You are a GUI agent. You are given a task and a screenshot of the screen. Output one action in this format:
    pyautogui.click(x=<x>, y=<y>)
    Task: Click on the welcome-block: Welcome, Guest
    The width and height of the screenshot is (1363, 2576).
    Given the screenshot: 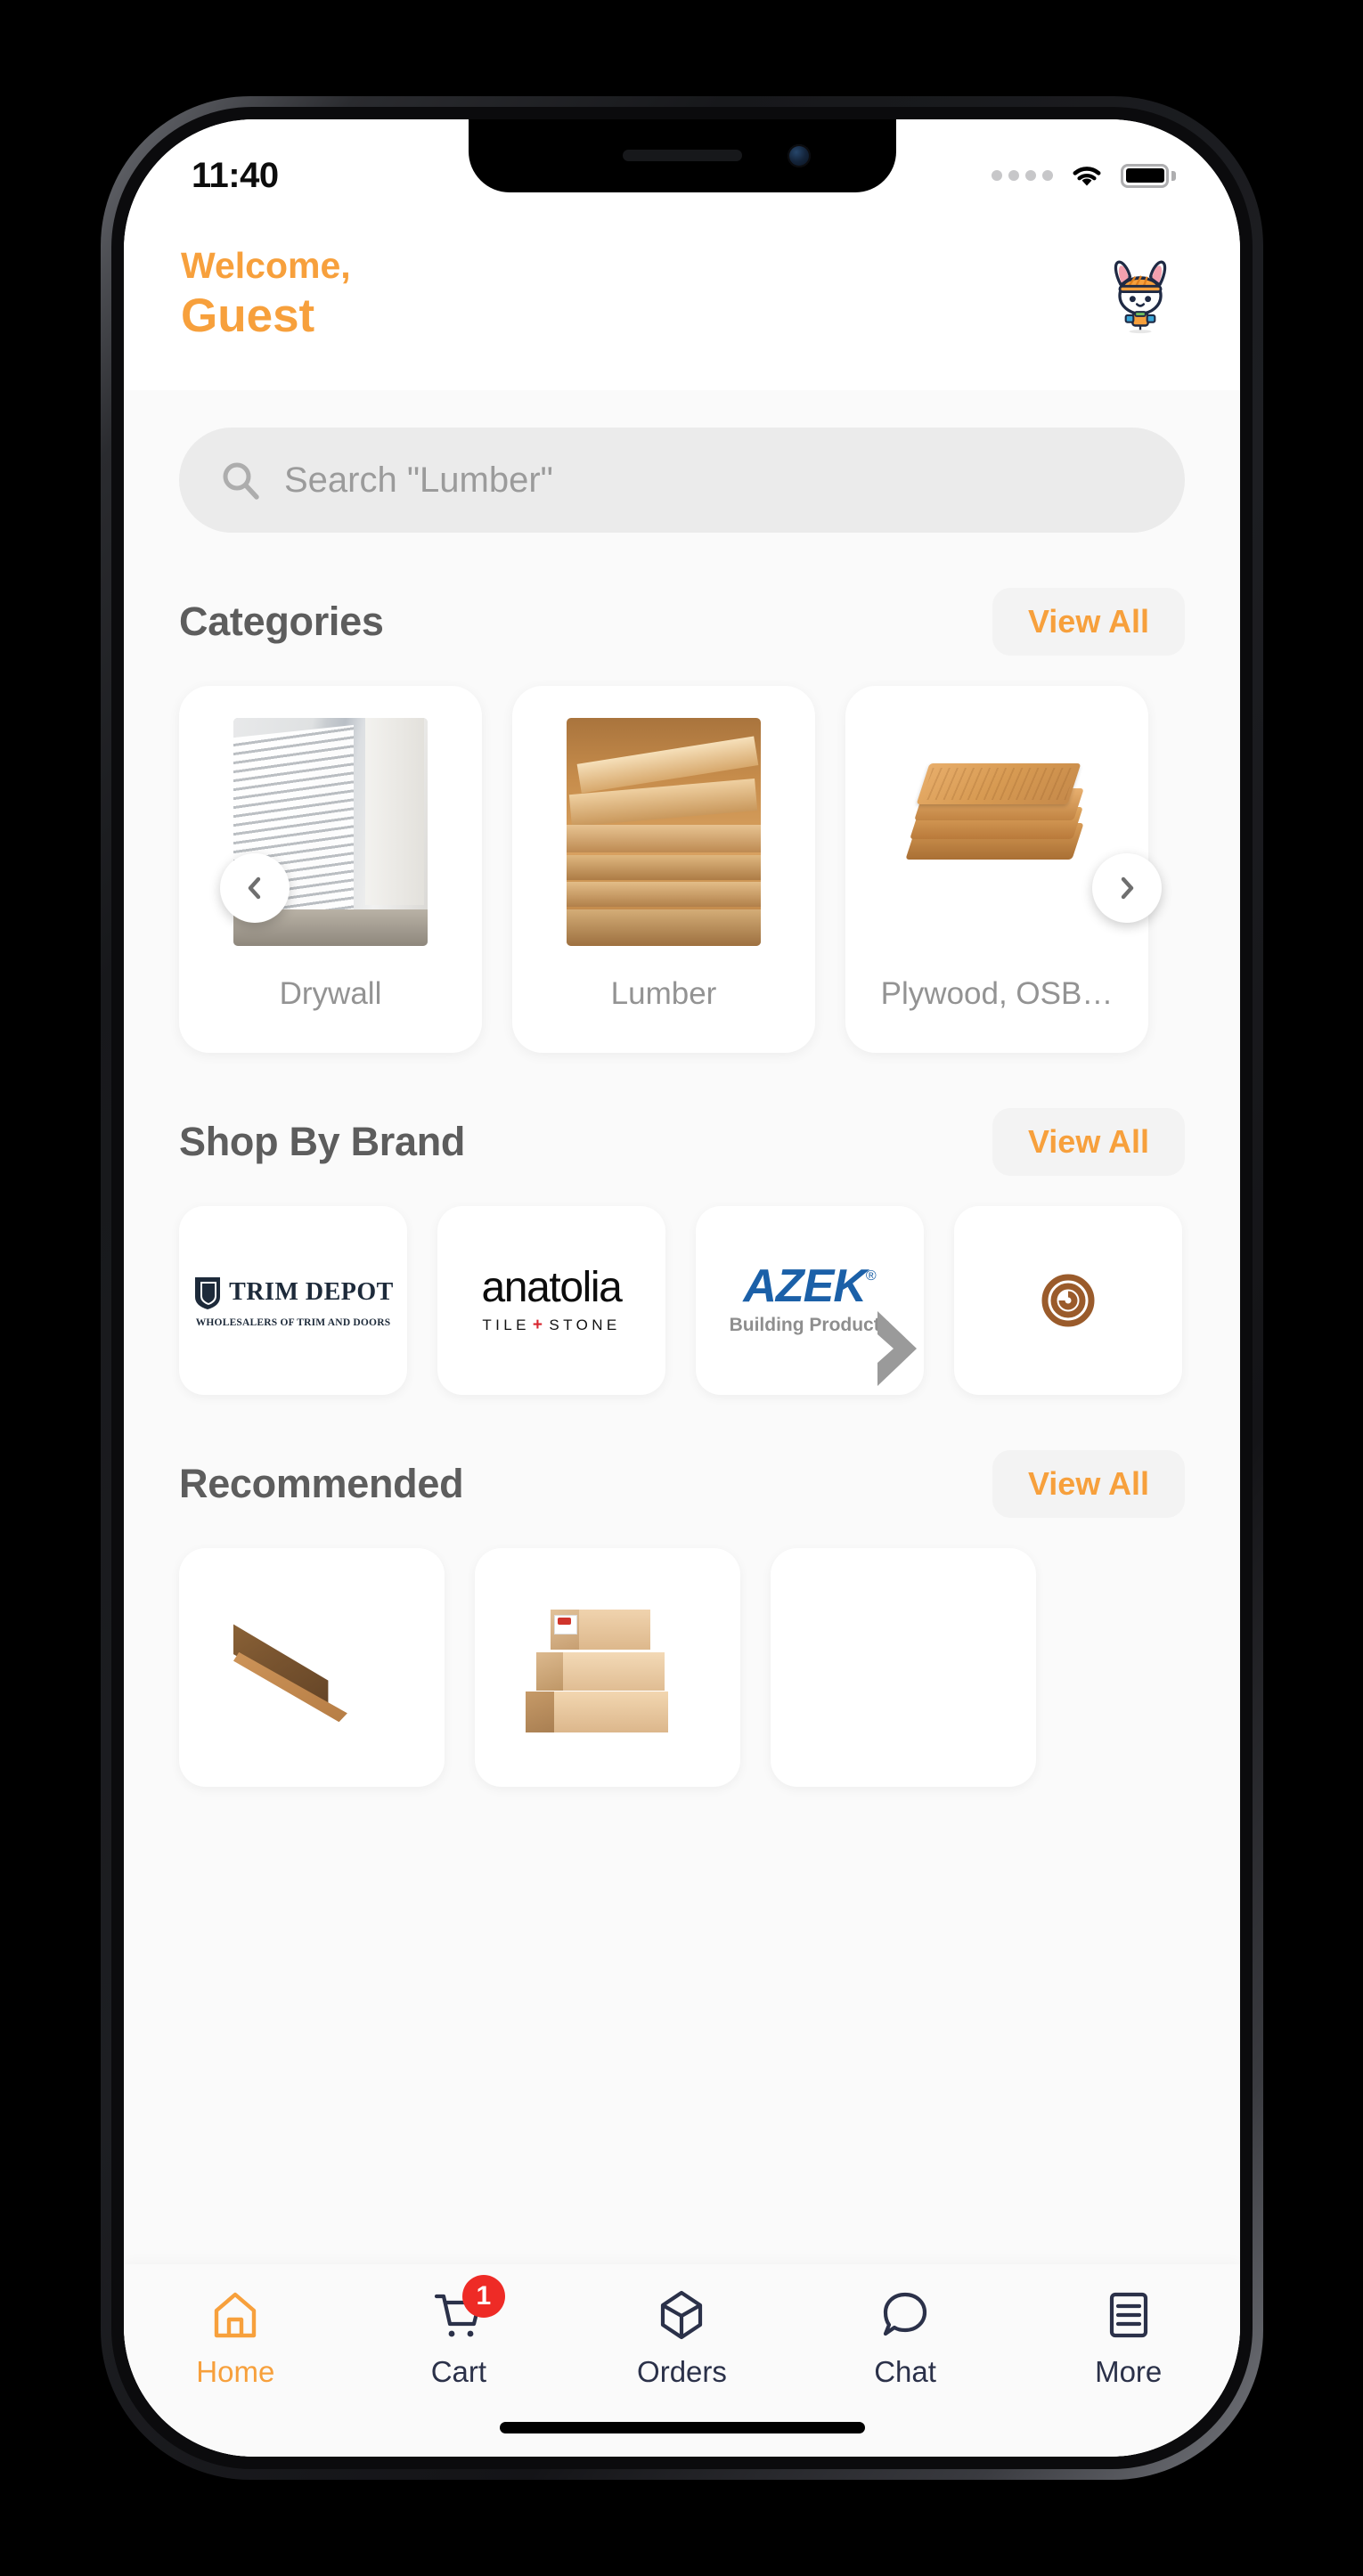 What is the action you would take?
    pyautogui.click(x=266, y=293)
    